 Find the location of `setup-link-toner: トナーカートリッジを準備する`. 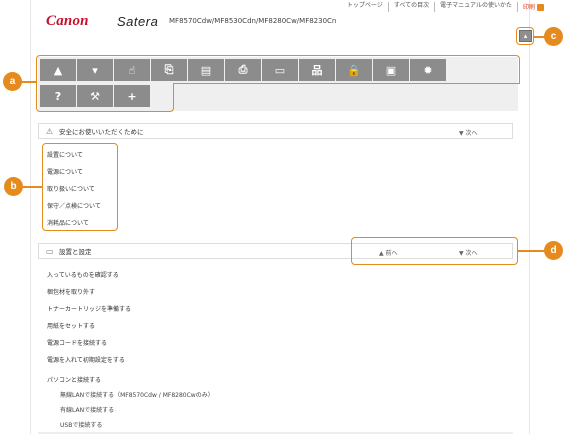

setup-link-toner: トナーカートリッジを準備する is located at coordinates (89, 308).